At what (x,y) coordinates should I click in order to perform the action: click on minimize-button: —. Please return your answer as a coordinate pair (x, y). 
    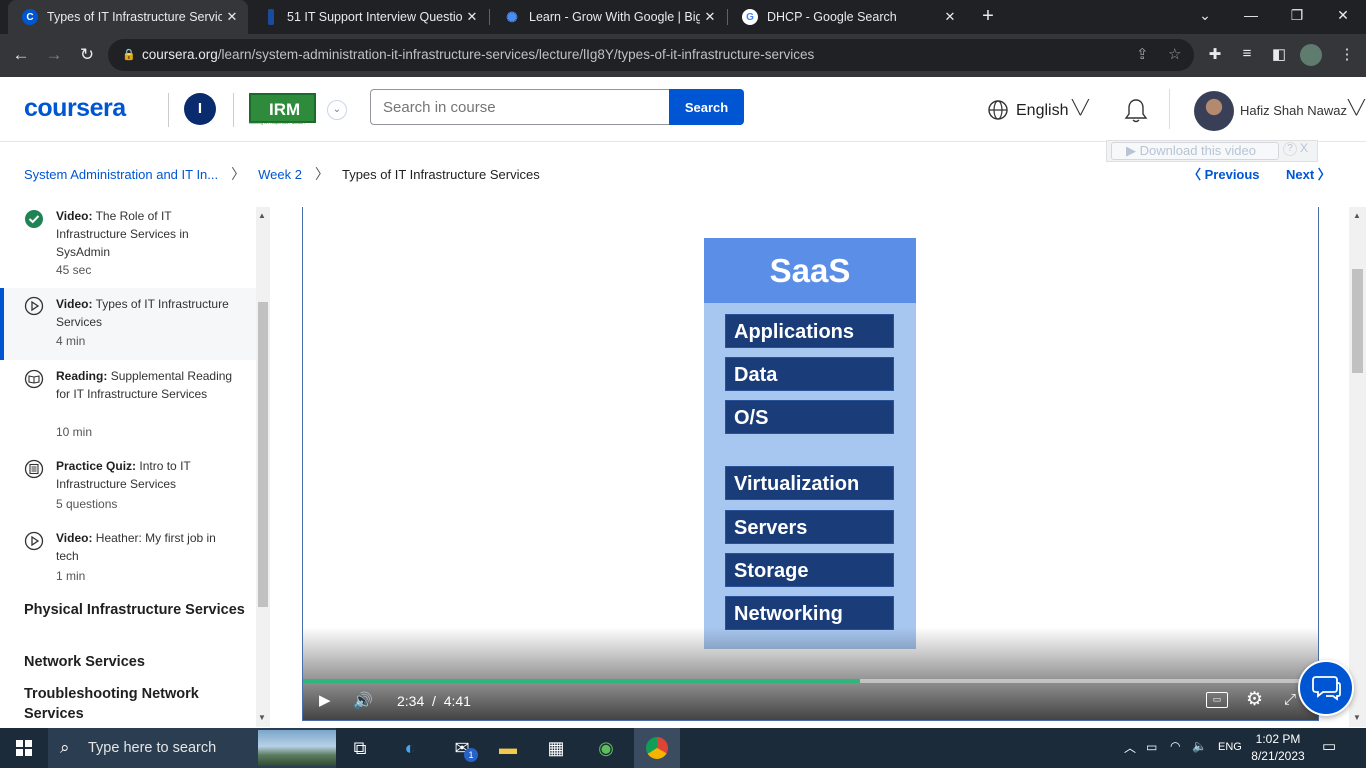
    Looking at the image, I should click on (1251, 16).